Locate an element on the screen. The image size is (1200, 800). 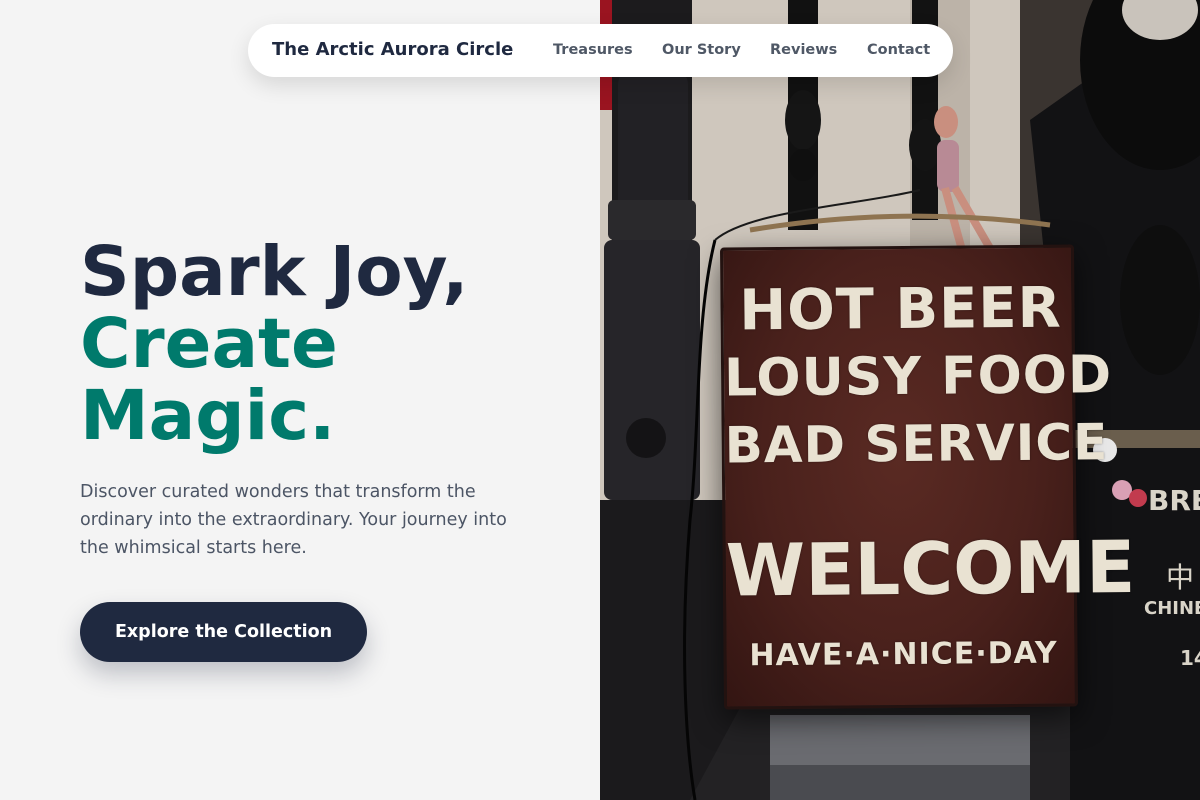
sign-text: HOT BEER is located at coordinates (901, 309).